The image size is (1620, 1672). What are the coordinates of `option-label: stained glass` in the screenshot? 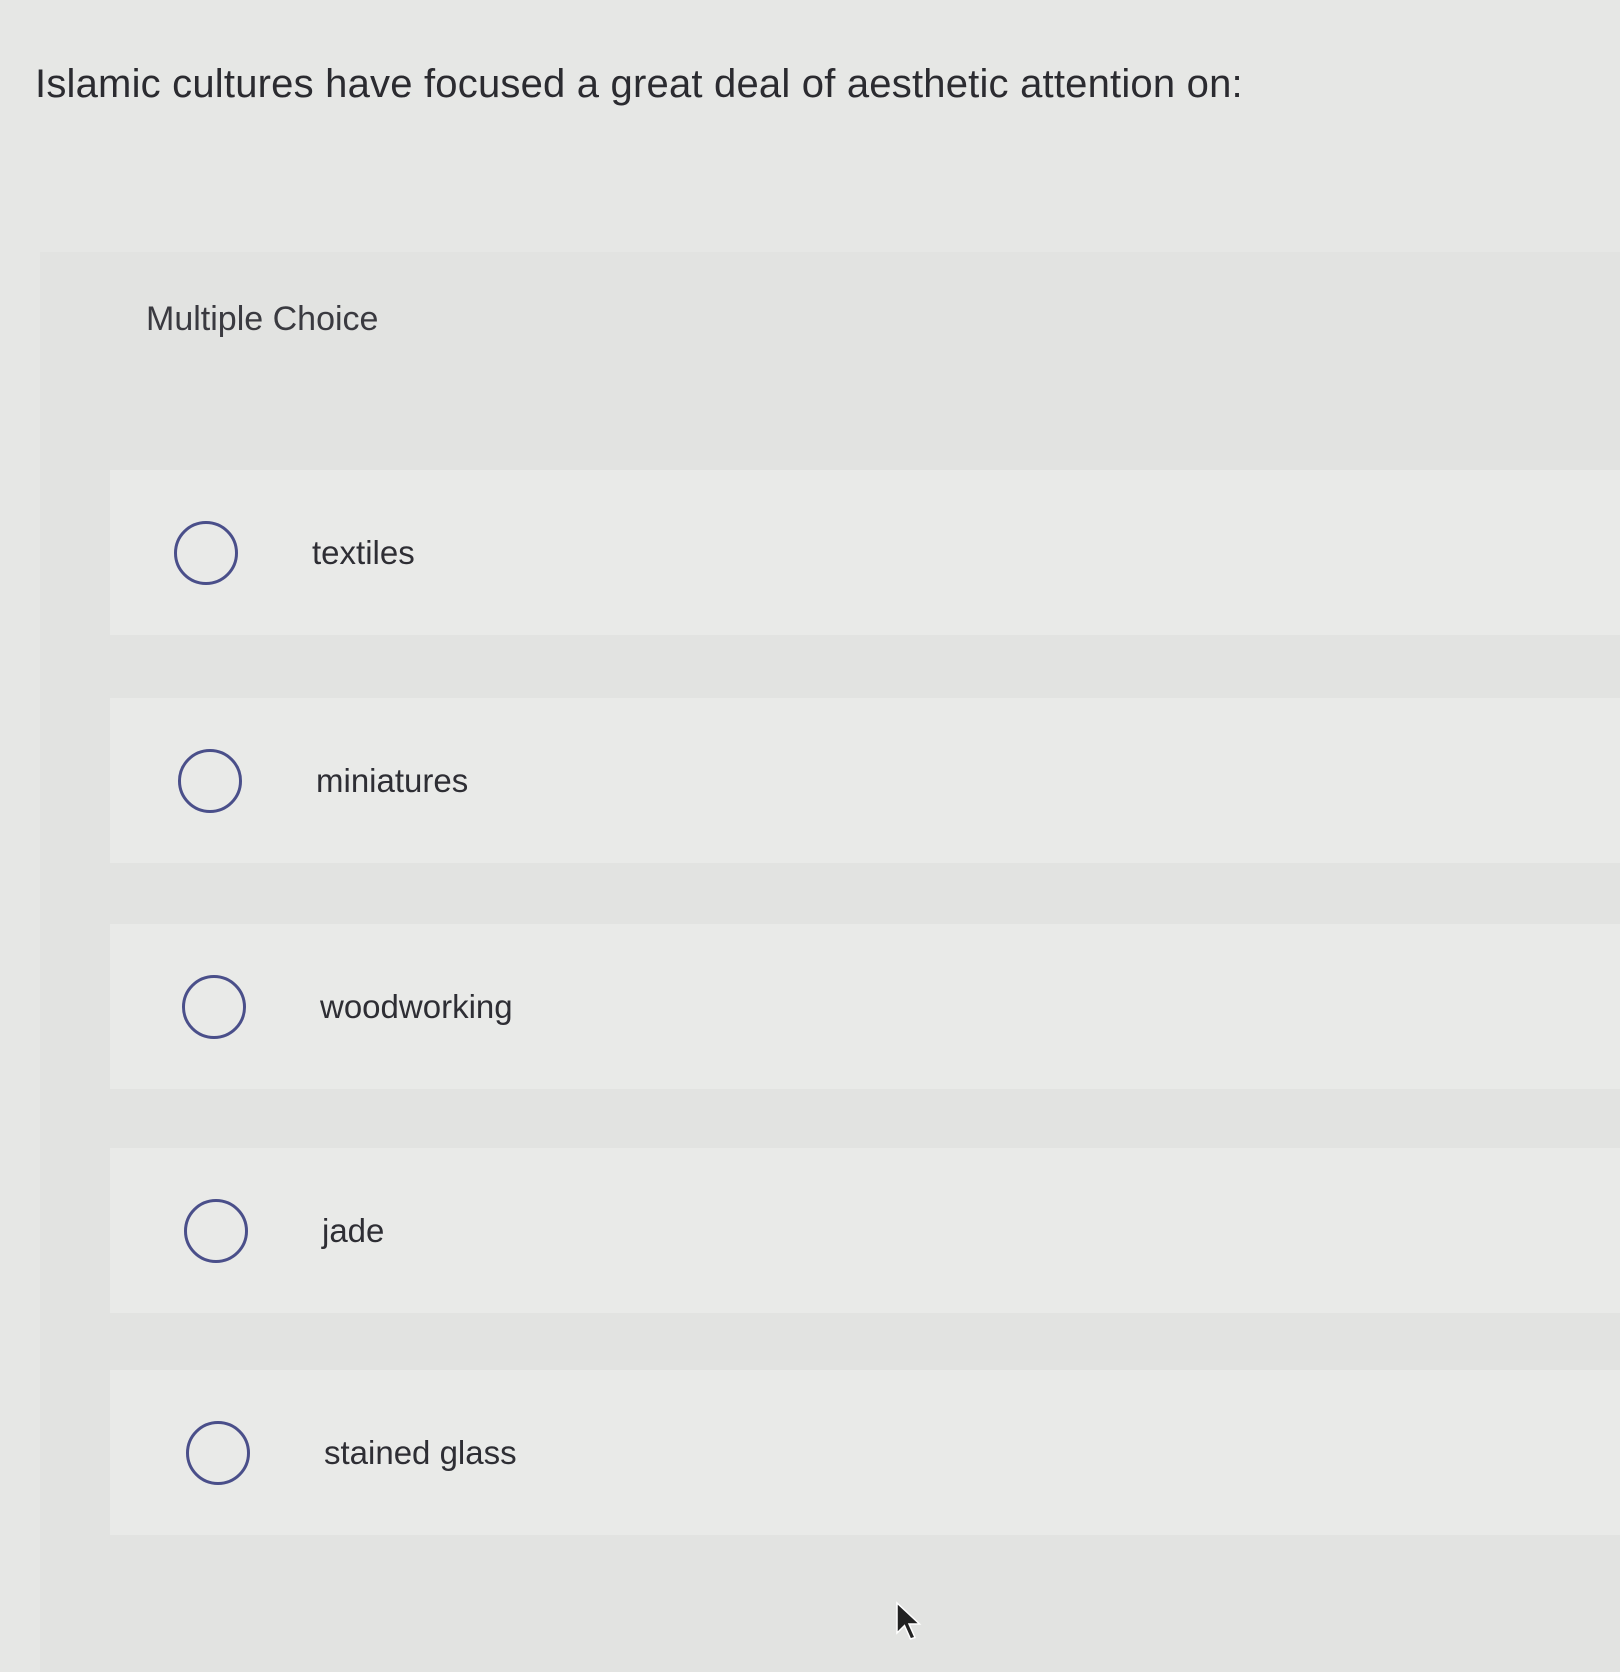 It's located at (420, 1452).